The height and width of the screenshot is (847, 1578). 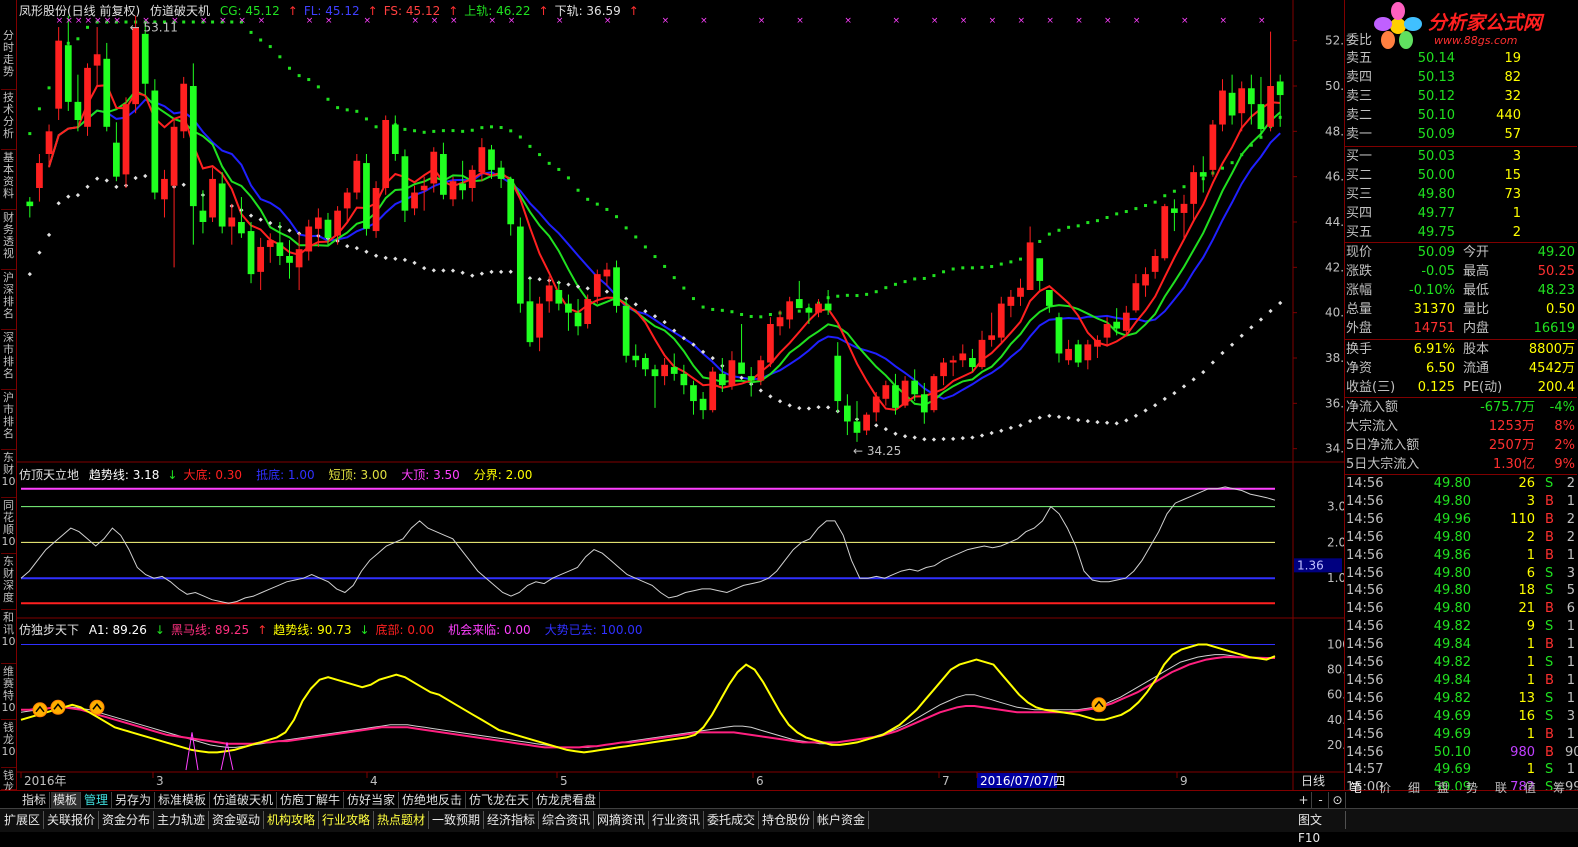 What do you see at coordinates (1434, 309) in the screenshot?
I see `stats-value-1: 31370` at bounding box center [1434, 309].